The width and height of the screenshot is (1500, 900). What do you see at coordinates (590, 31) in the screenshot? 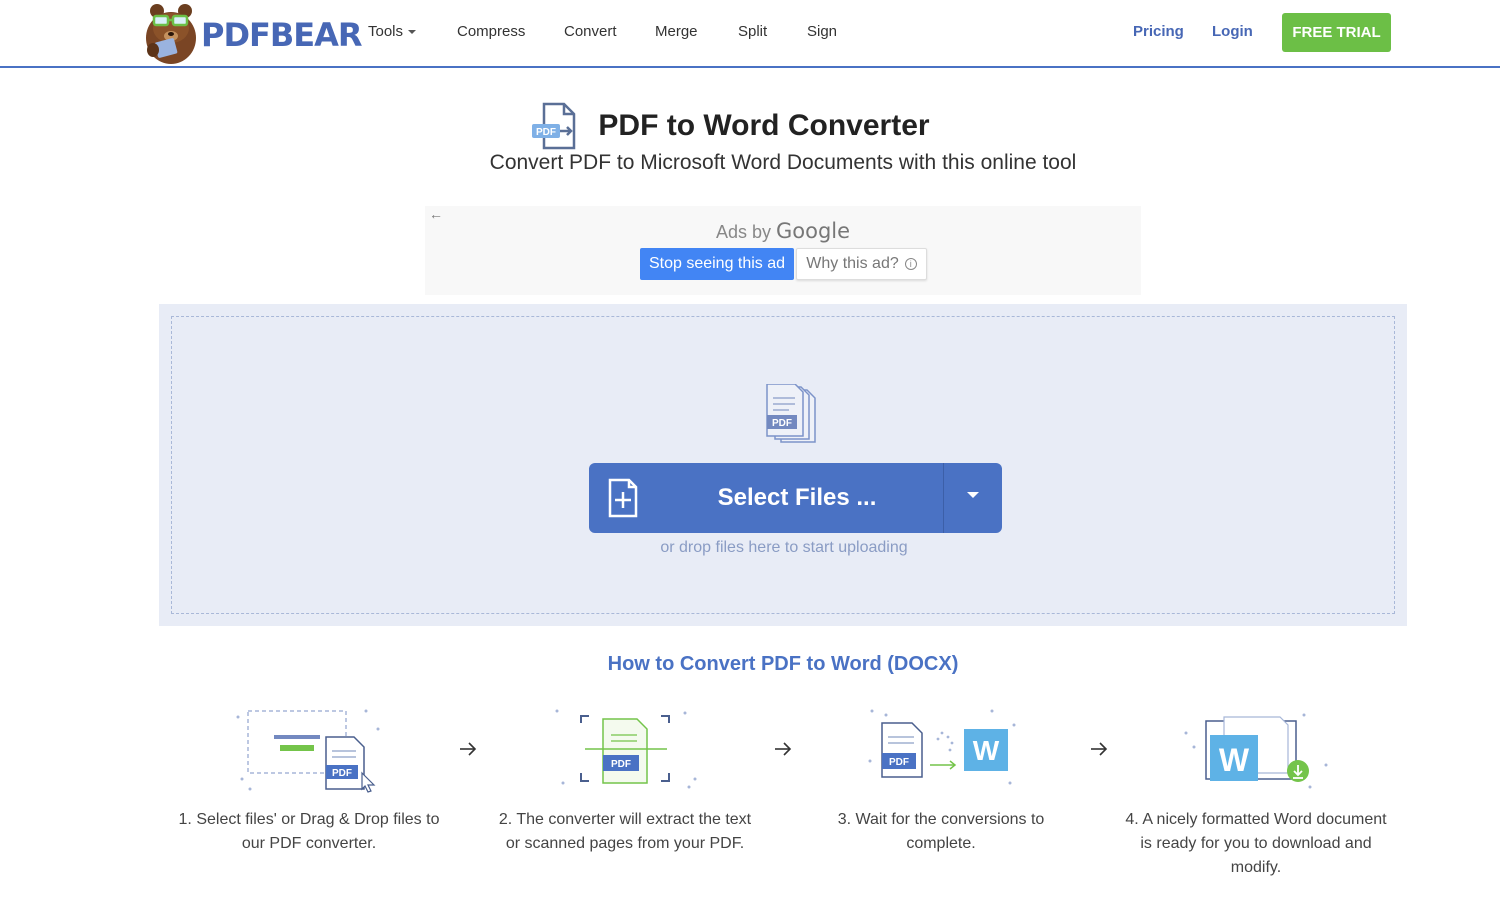
I see `nav-convert: Convert` at bounding box center [590, 31].